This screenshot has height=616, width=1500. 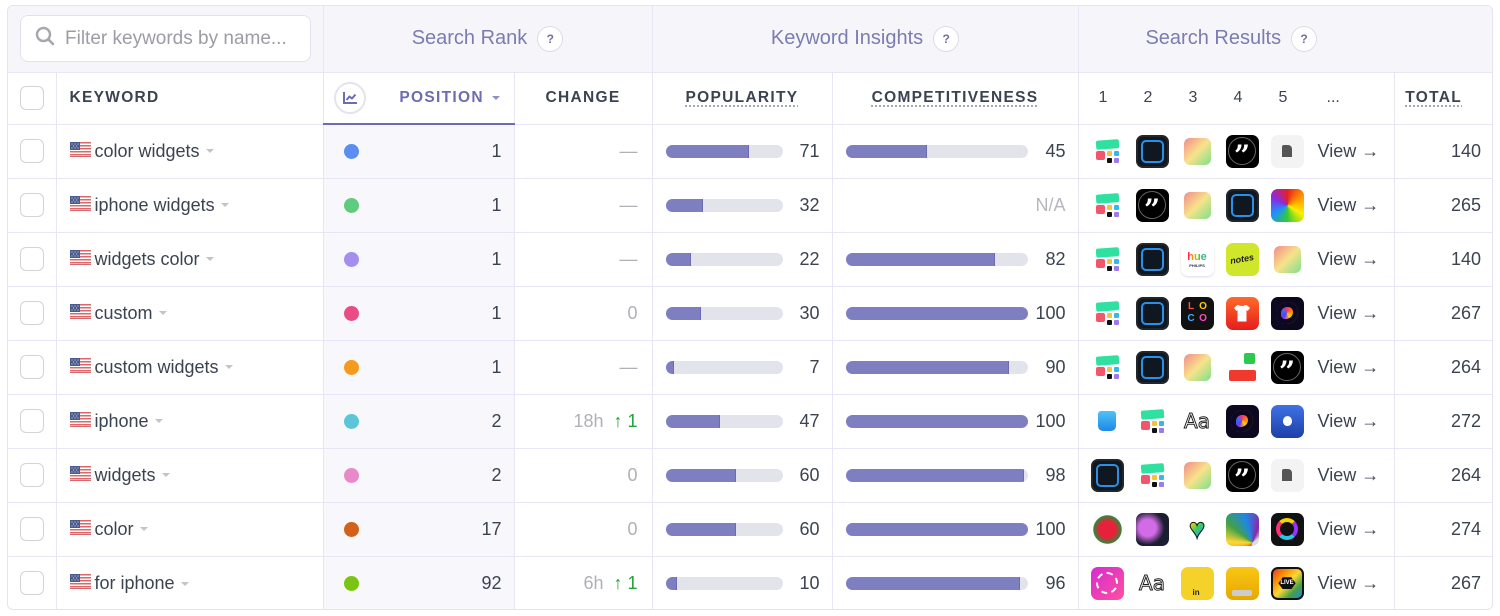 What do you see at coordinates (1287, 421) in the screenshot?
I see `apple-support-app-icon` at bounding box center [1287, 421].